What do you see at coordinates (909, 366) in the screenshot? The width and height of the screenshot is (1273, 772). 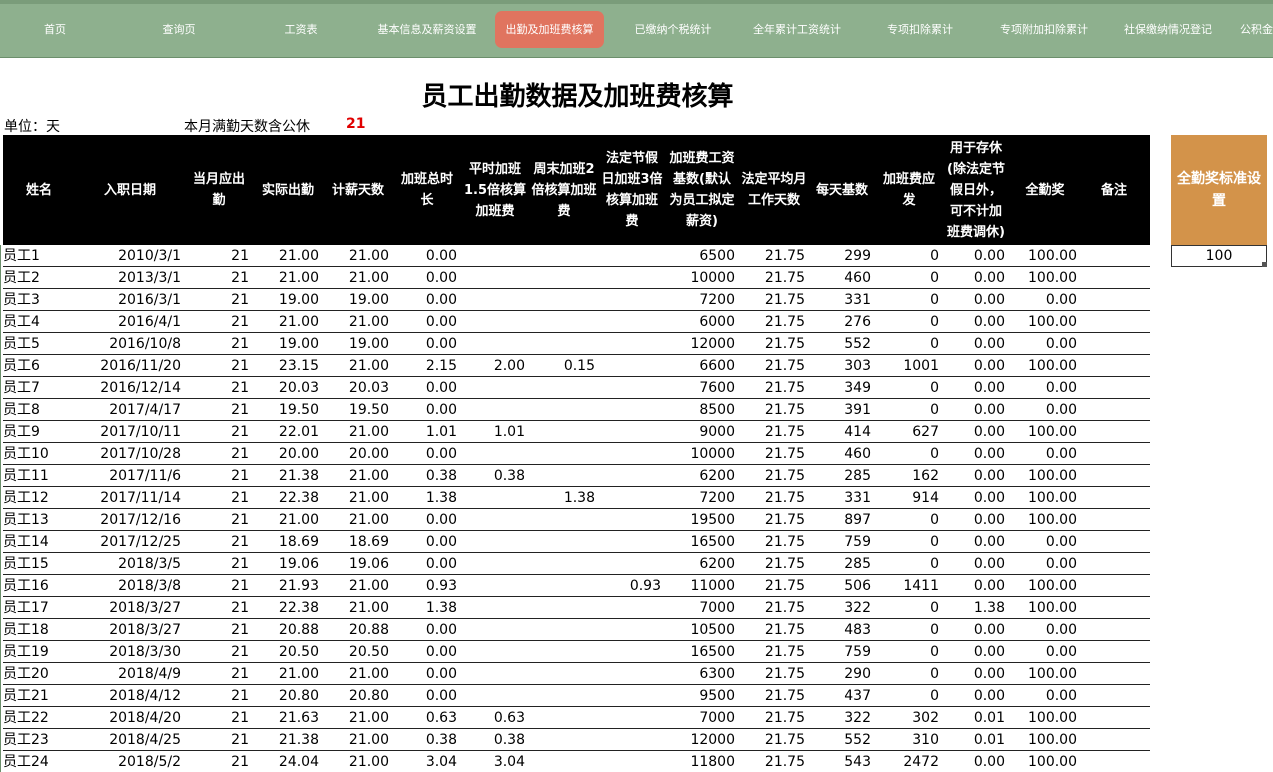 I see `cell-ot-pay: 1001` at bounding box center [909, 366].